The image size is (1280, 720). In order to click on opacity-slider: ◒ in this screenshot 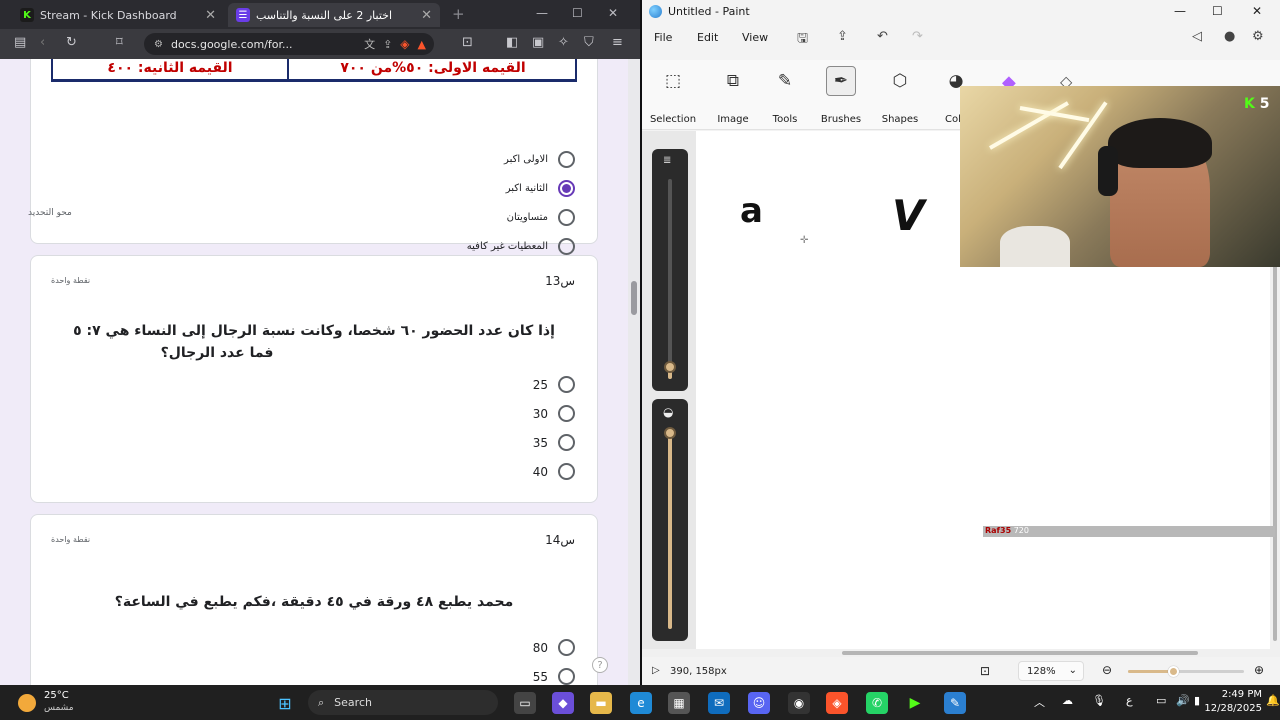, I will do `click(670, 520)`.